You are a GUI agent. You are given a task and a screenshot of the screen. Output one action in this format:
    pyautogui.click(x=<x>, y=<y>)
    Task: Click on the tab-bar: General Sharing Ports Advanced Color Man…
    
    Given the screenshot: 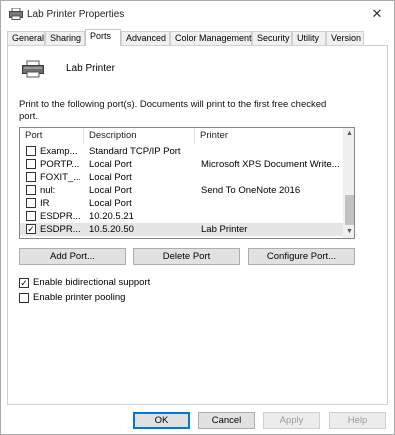 What is the action you would take?
    pyautogui.click(x=197, y=37)
    